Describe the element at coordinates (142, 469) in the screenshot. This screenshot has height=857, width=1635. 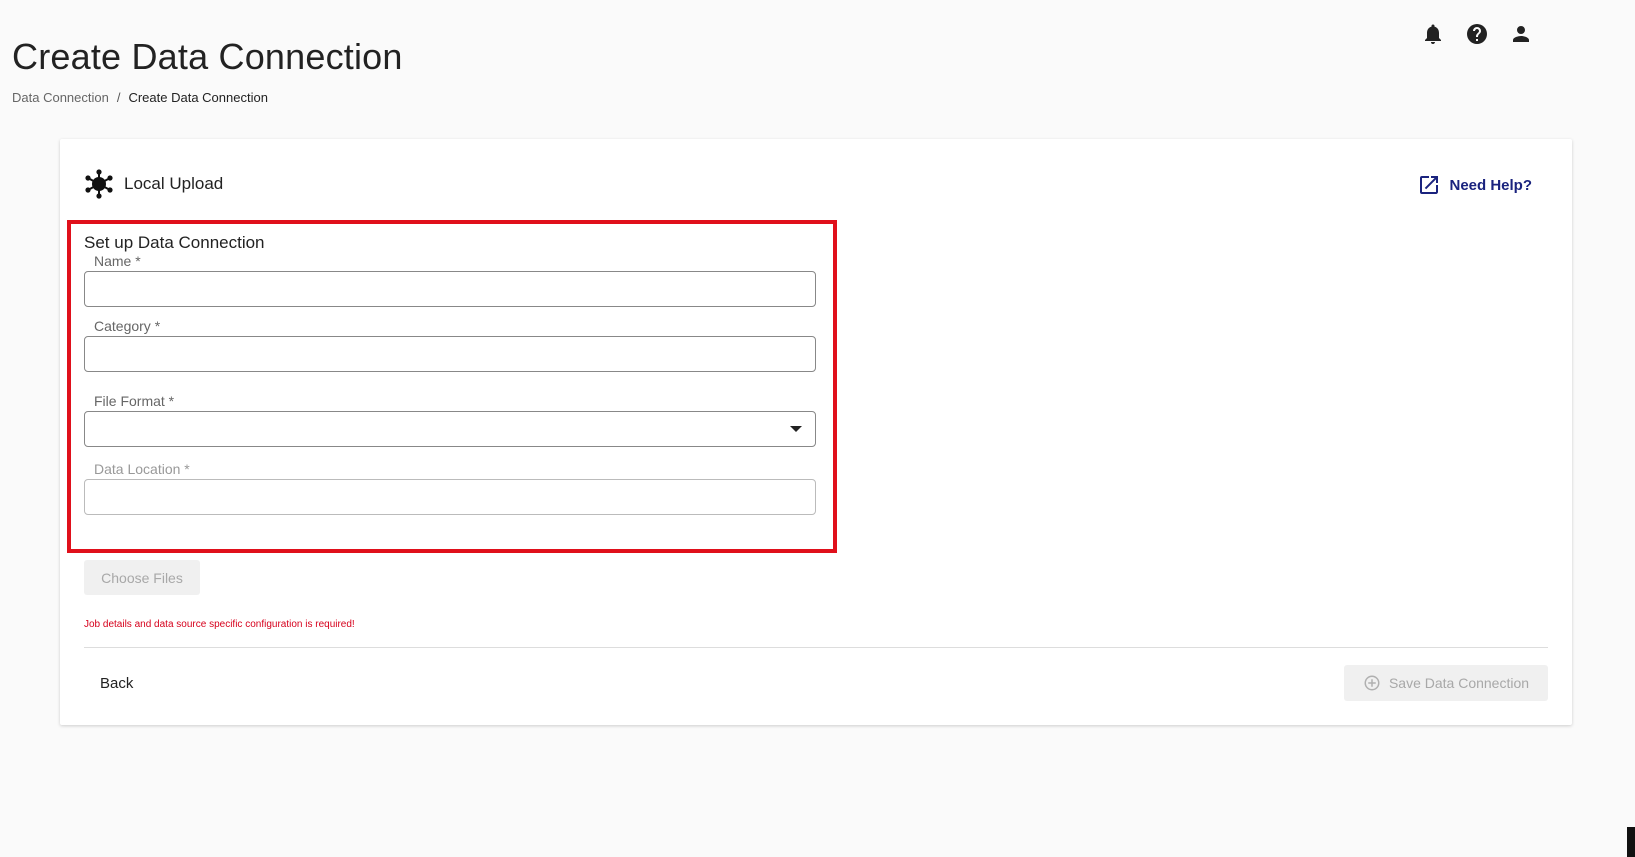
I see `data-location-label: Data Location *` at that location.